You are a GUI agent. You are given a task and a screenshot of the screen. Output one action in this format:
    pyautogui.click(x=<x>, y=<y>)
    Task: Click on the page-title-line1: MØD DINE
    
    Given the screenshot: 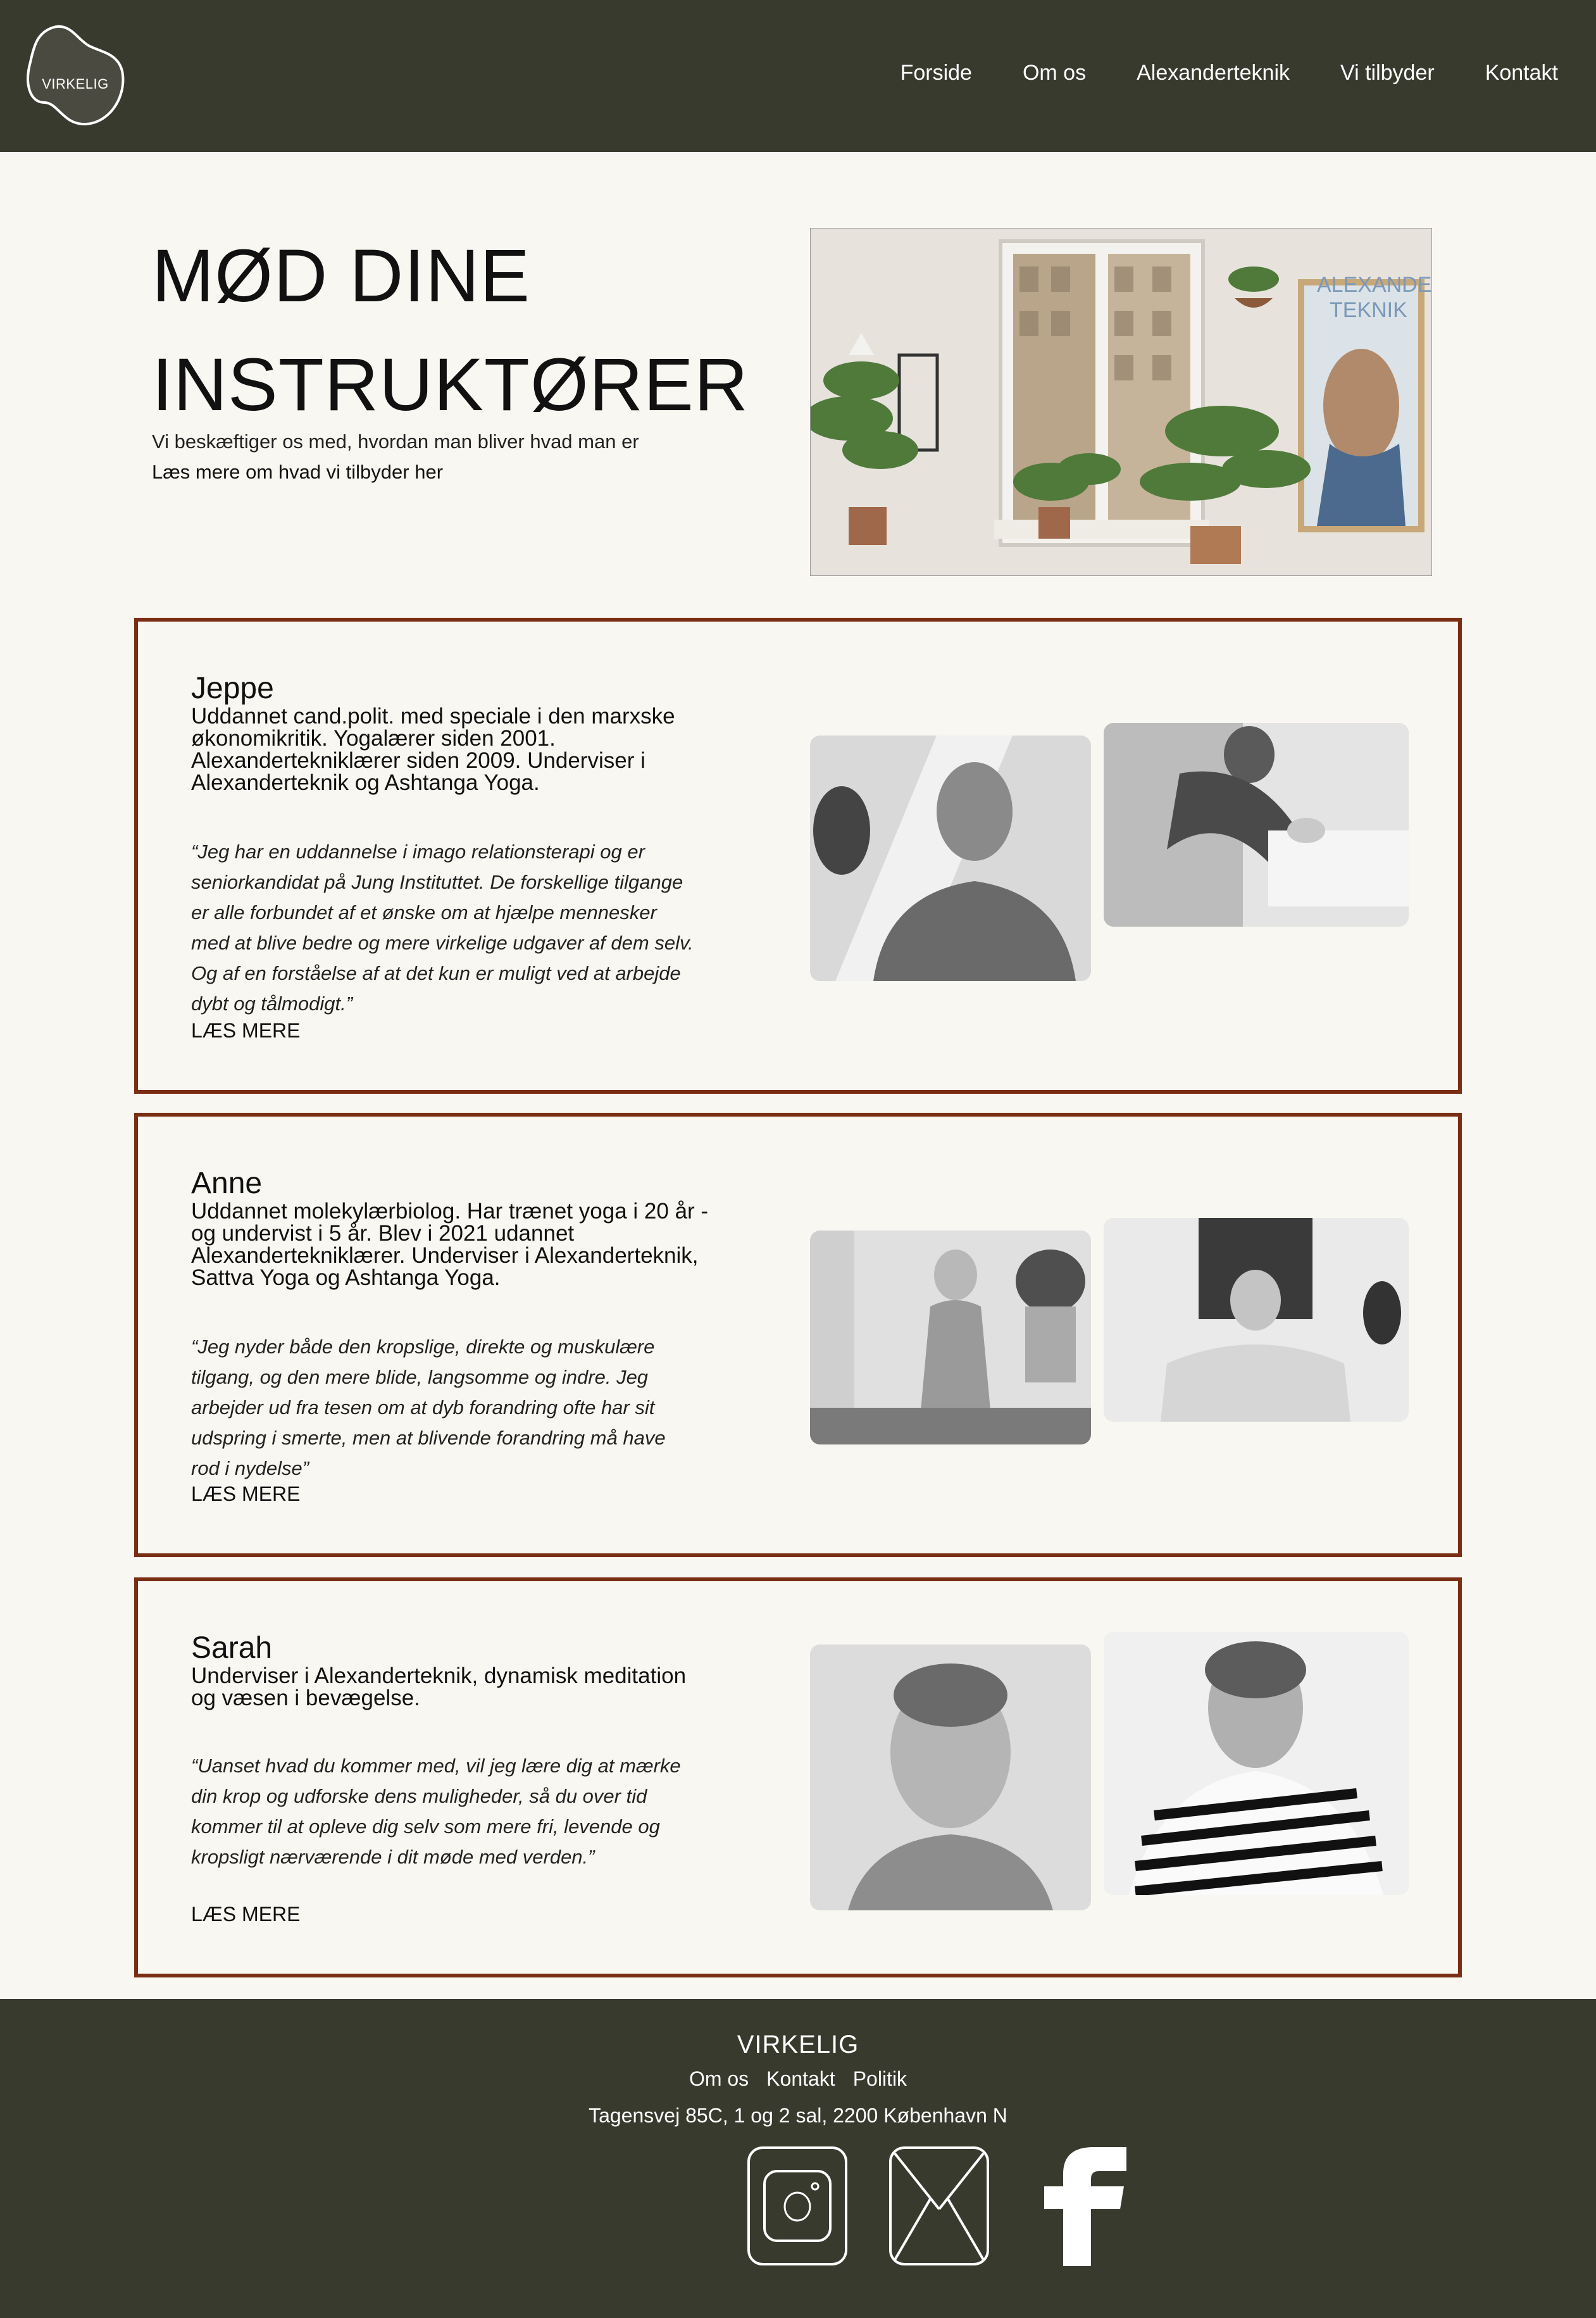 What is the action you would take?
    pyautogui.click(x=341, y=276)
    